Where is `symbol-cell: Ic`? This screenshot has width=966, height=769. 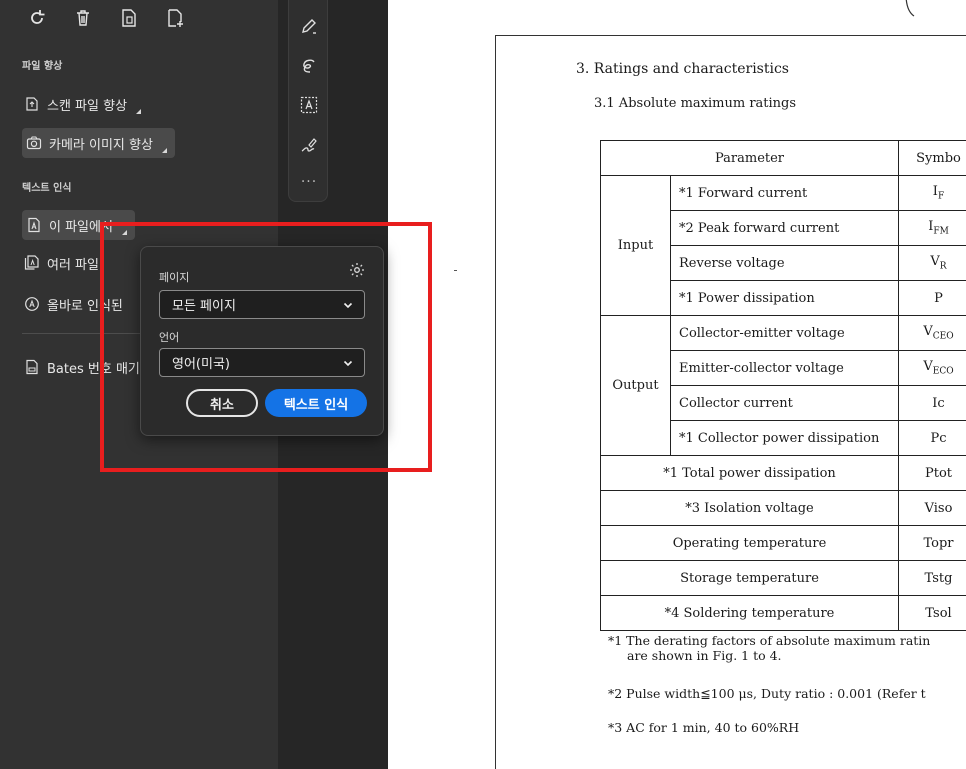
symbol-cell: Ic is located at coordinates (932, 403).